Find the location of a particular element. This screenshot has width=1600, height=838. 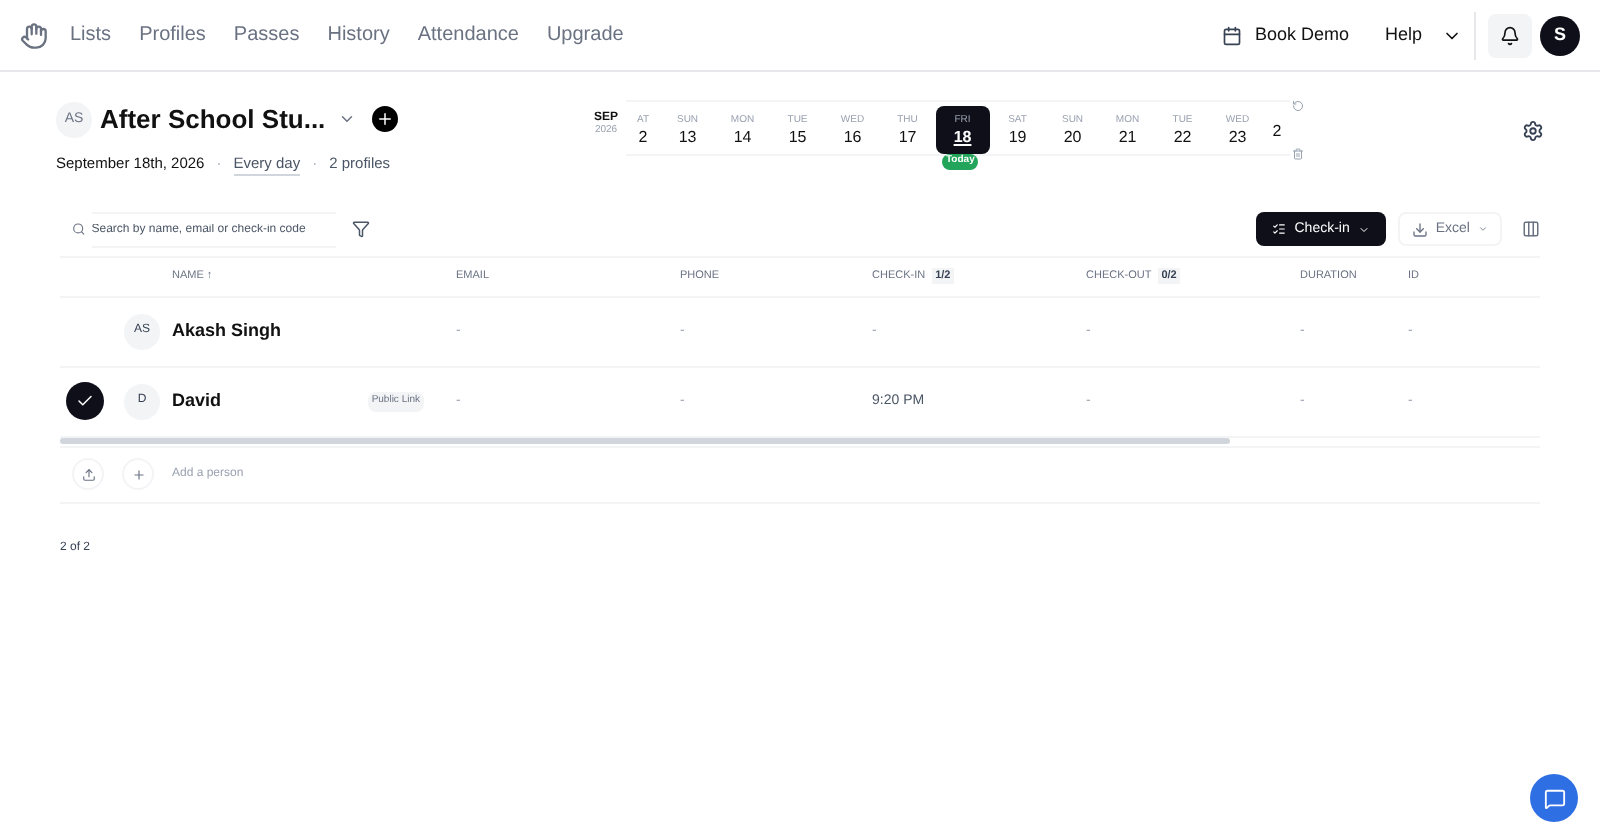

help-menu: Help is located at coordinates (1424, 35).